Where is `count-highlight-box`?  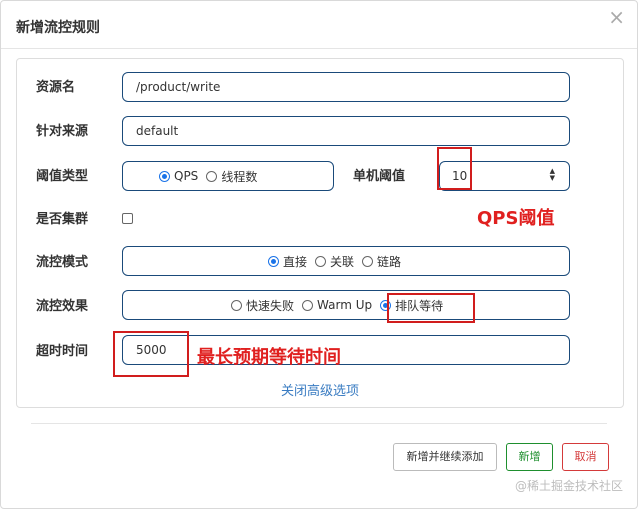
count-highlight-box is located at coordinates (454, 168).